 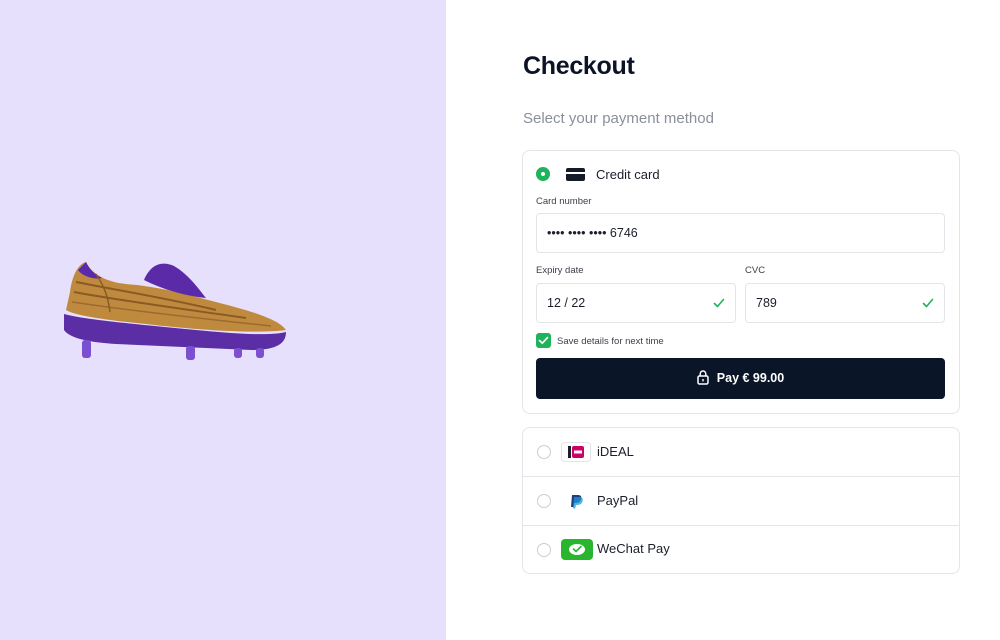 I want to click on cvc-label: CVC, so click(x=755, y=270).